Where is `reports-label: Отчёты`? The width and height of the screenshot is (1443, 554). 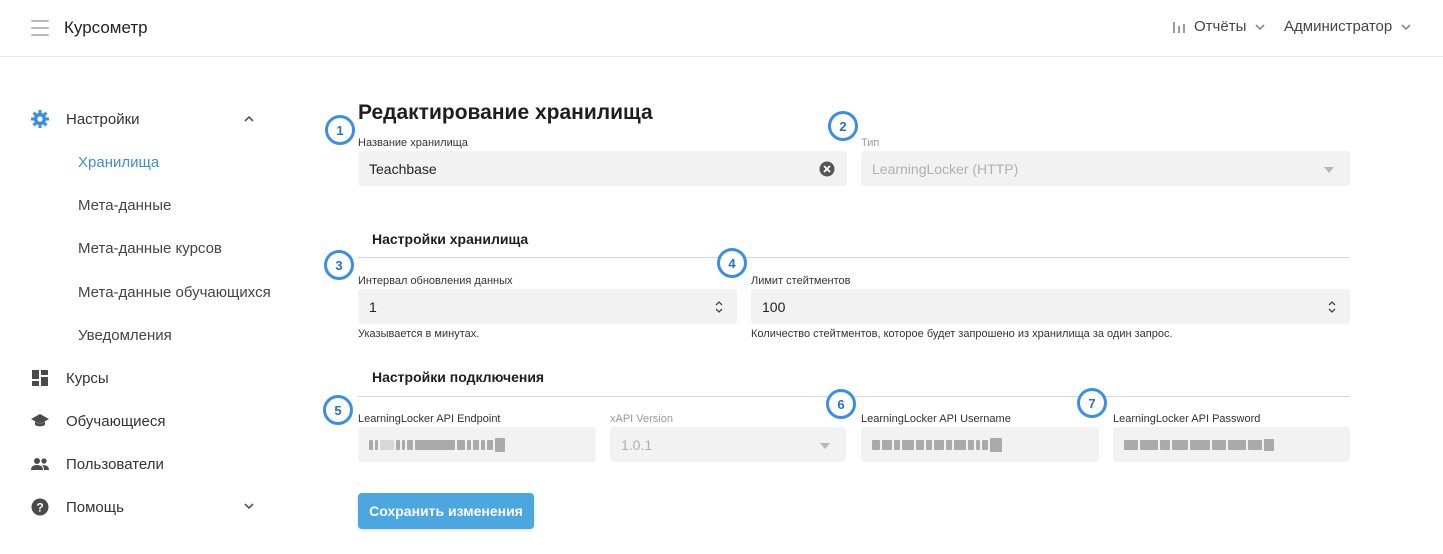 reports-label: Отчёты is located at coordinates (1220, 26).